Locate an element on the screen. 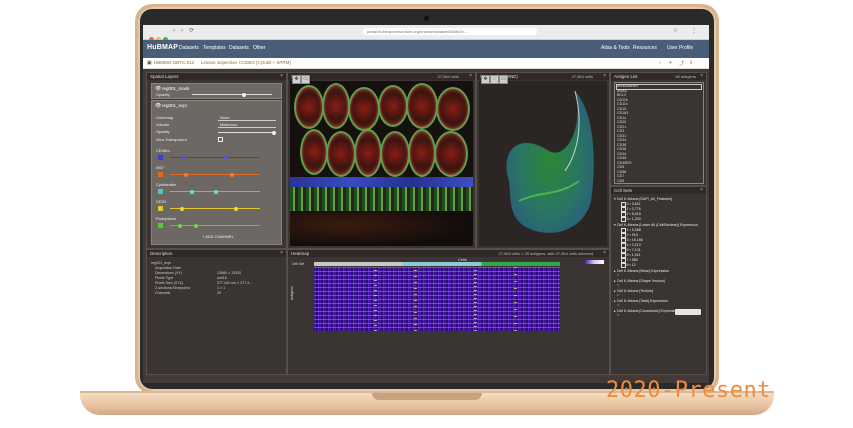 This screenshot has height=428, width=853. cell-set-item: 1 ▪ 2,776 is located at coordinates (631, 209).